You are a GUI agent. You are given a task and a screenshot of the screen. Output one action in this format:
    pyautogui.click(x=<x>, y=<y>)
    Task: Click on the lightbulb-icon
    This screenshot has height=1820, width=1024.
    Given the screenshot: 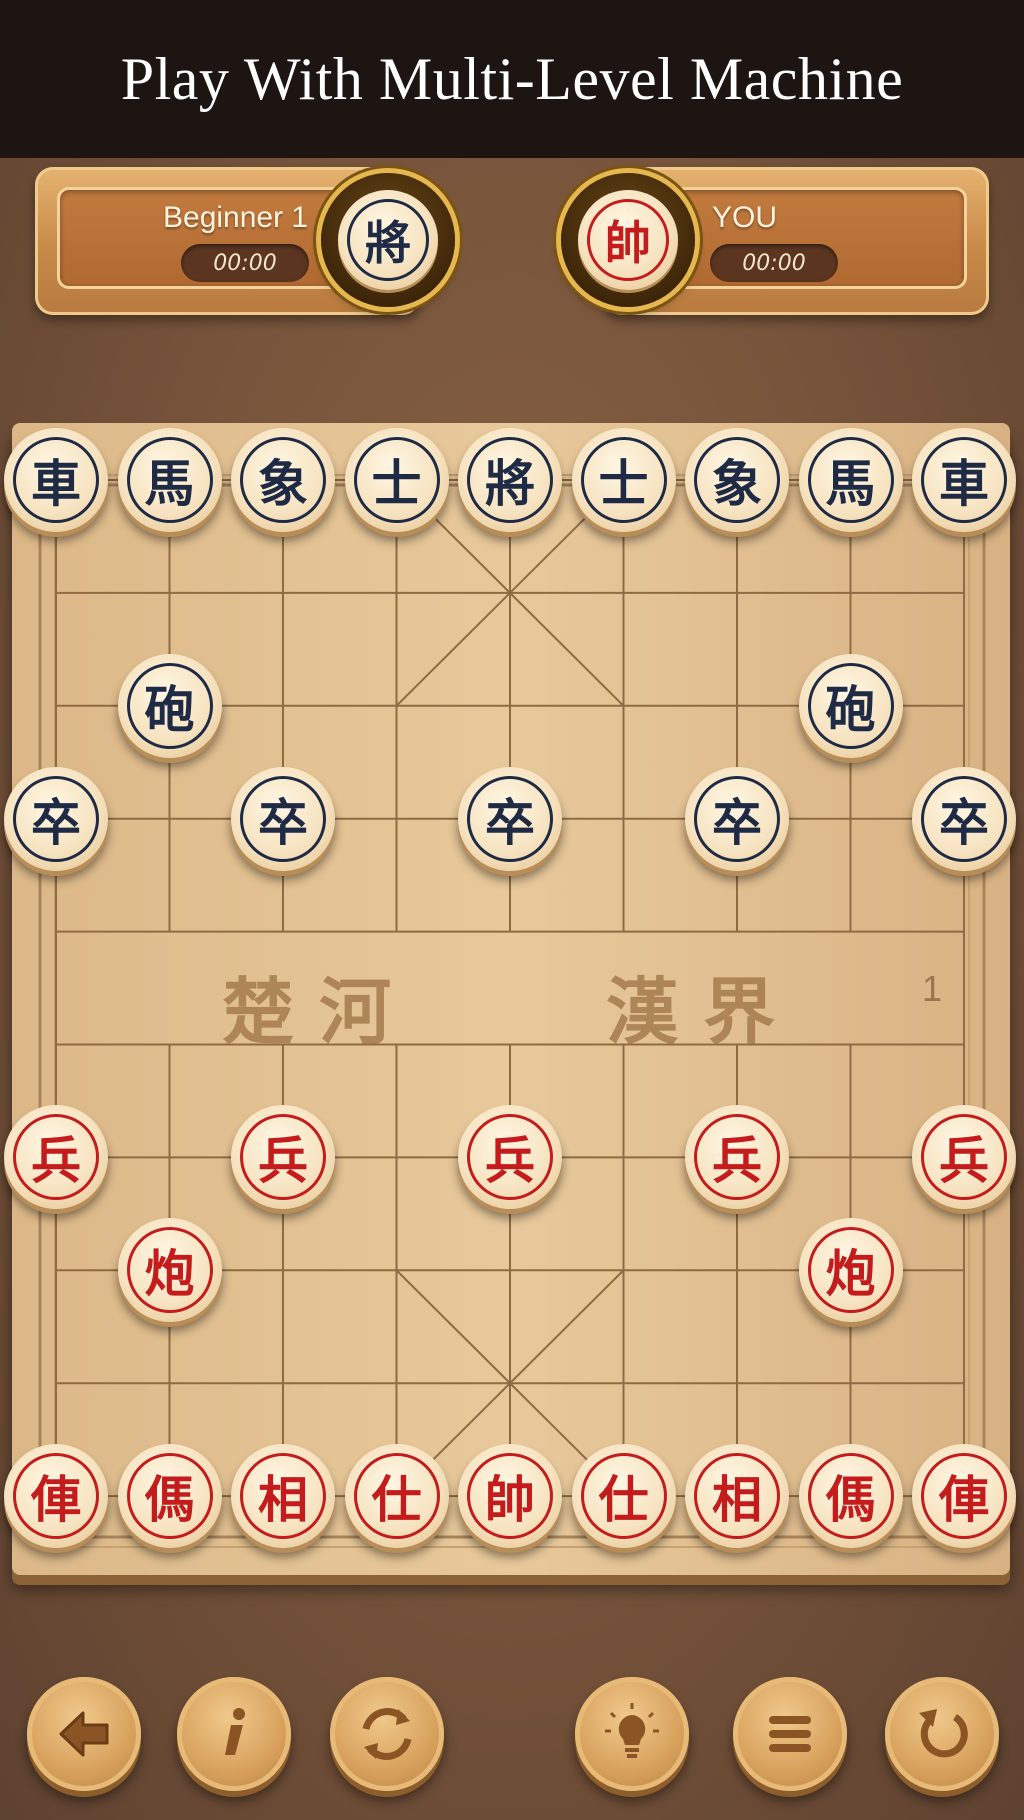 What is the action you would take?
    pyautogui.click(x=632, y=1730)
    